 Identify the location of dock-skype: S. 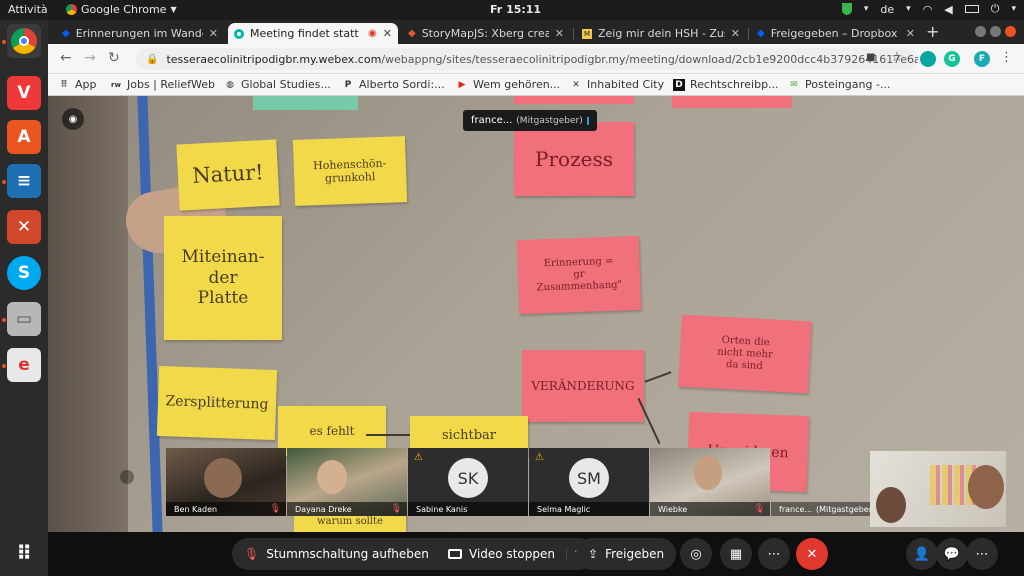
(24, 273).